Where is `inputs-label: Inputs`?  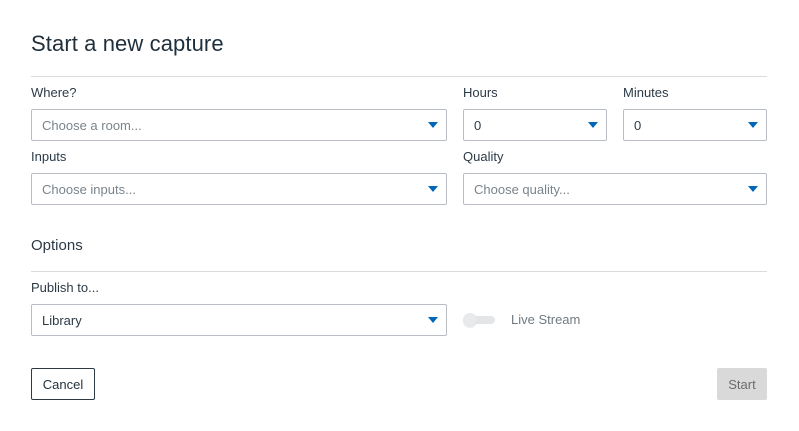 inputs-label: Inputs is located at coordinates (49, 156).